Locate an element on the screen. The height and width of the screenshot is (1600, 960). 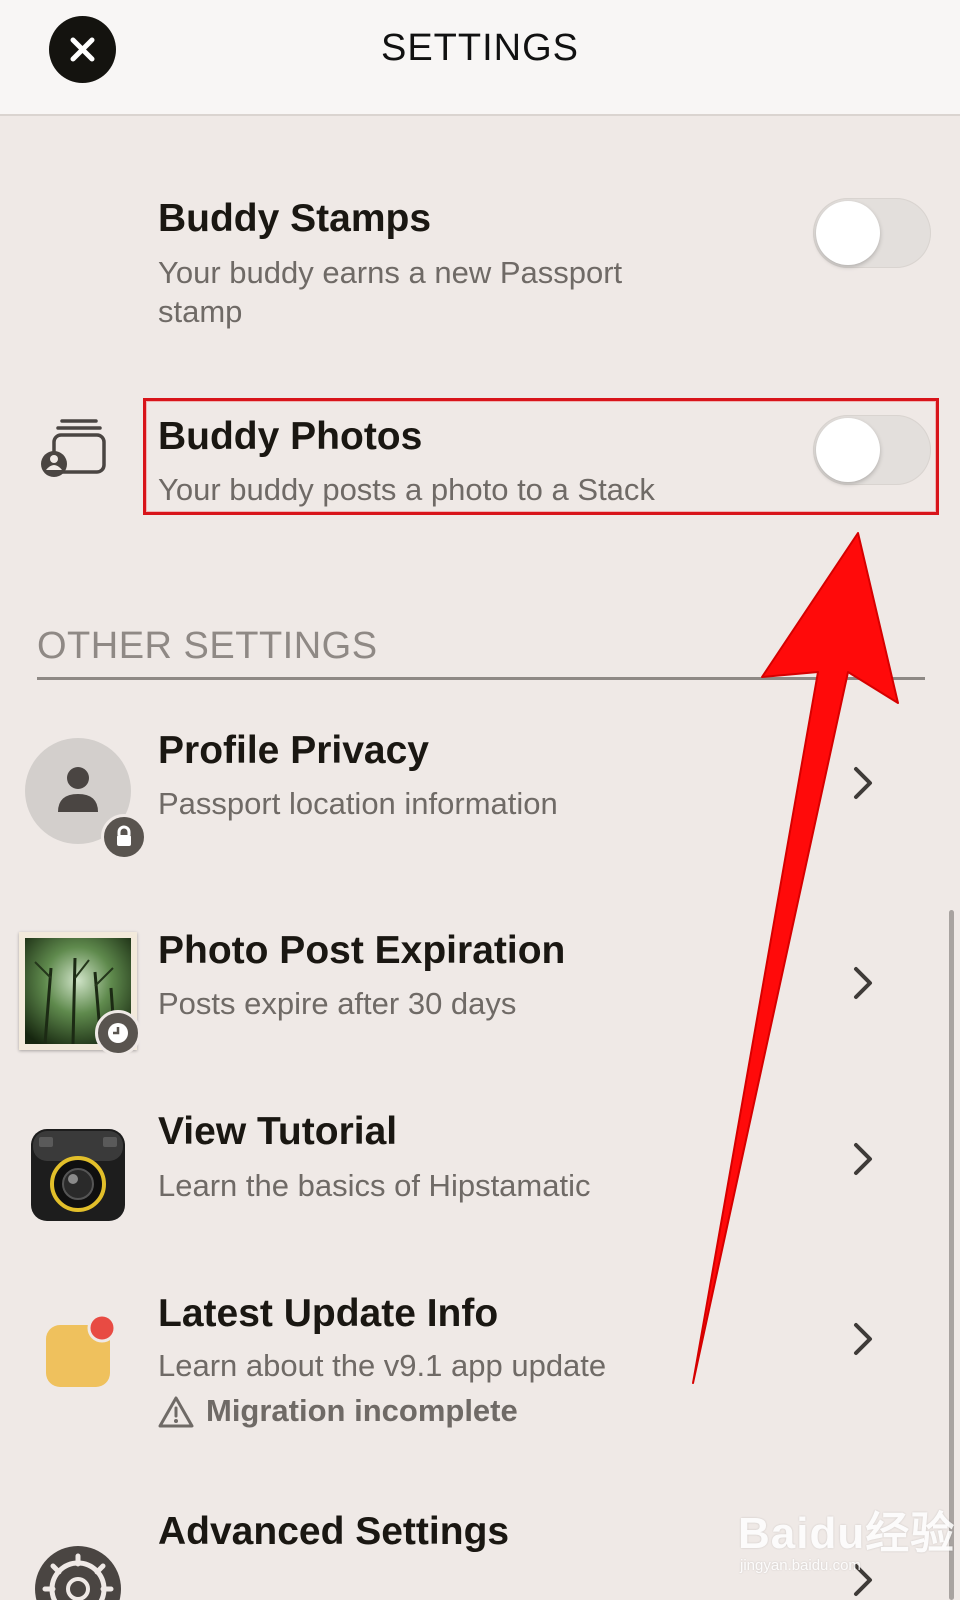
annotation-arrow is located at coordinates (795, 958).